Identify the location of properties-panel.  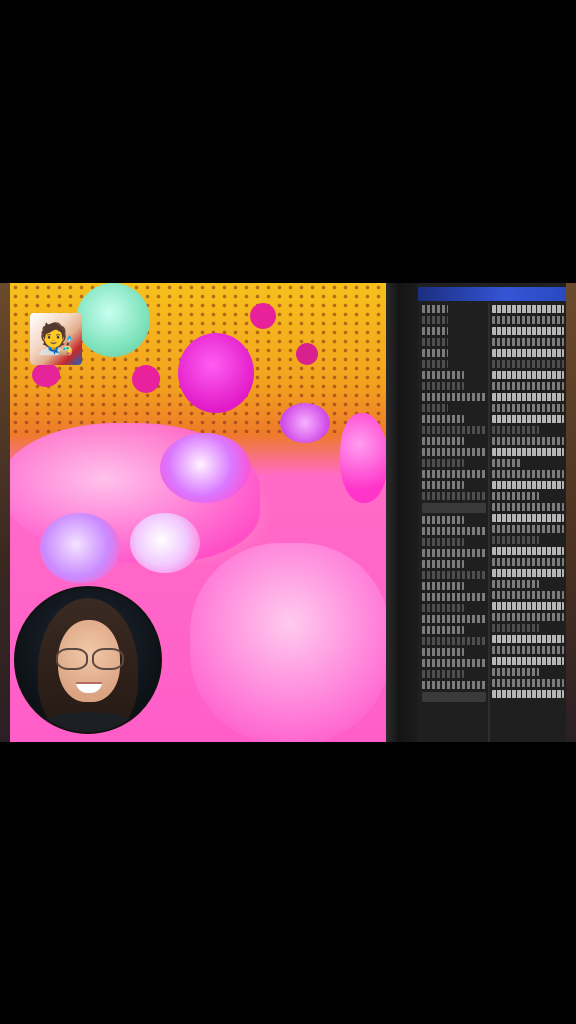
(492, 512).